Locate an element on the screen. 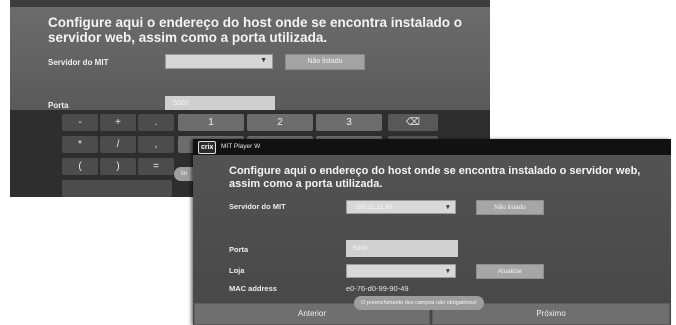 The height and width of the screenshot is (325, 676). key-plus: + is located at coordinates (118, 122).